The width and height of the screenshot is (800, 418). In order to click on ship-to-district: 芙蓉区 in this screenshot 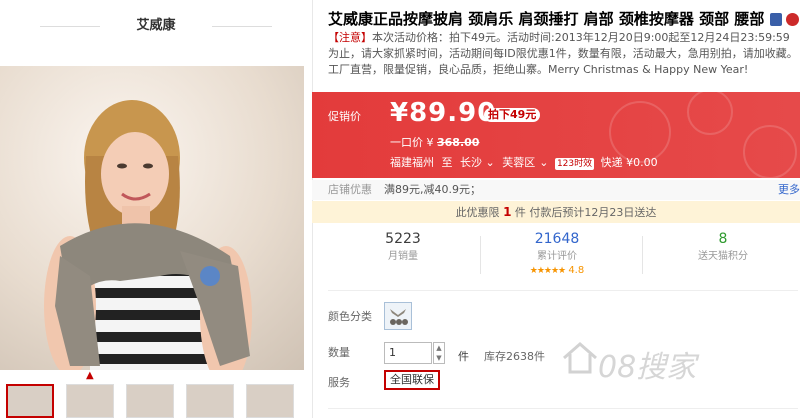, I will do `click(518, 162)`.